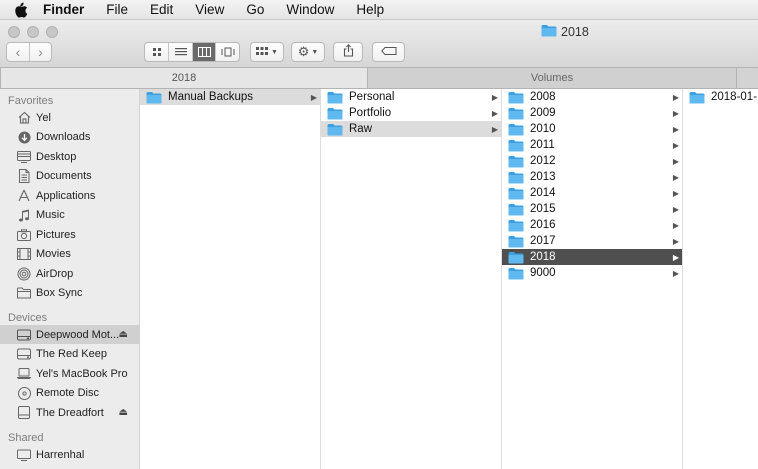 The width and height of the screenshot is (758, 469). What do you see at coordinates (203, 52) in the screenshot?
I see `column-view-icon` at bounding box center [203, 52].